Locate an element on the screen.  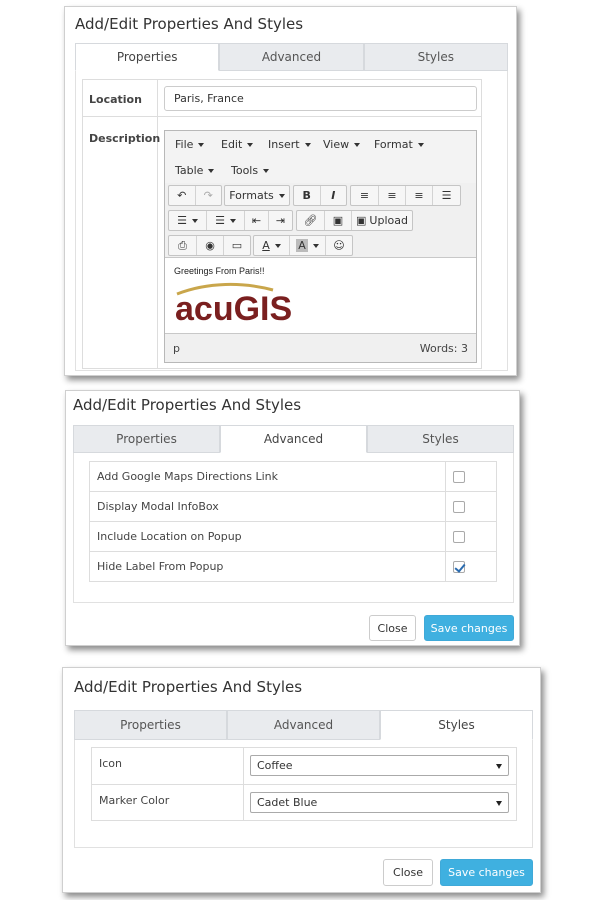
link-icon: 🔗︎ is located at coordinates (310, 220).